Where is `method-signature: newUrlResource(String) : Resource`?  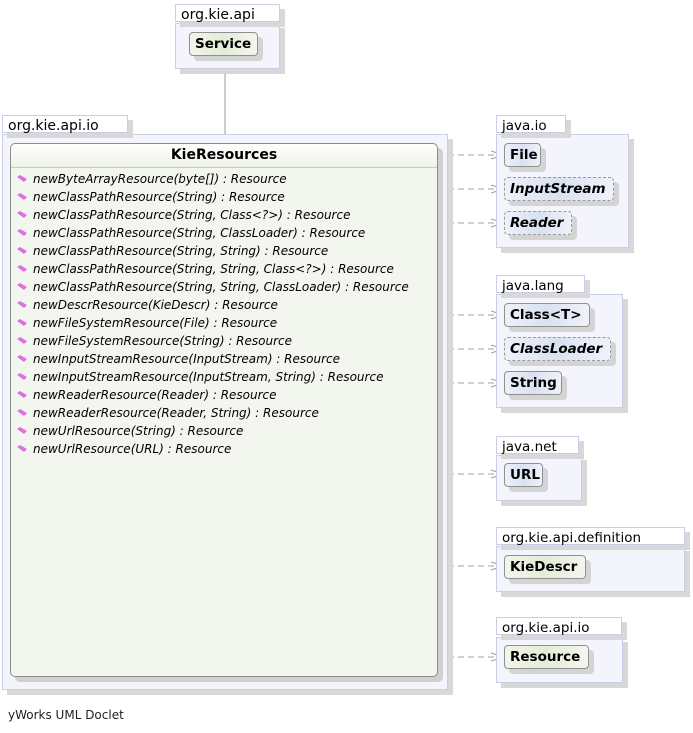
method-signature: newUrlResource(String) : Resource is located at coordinates (138, 431).